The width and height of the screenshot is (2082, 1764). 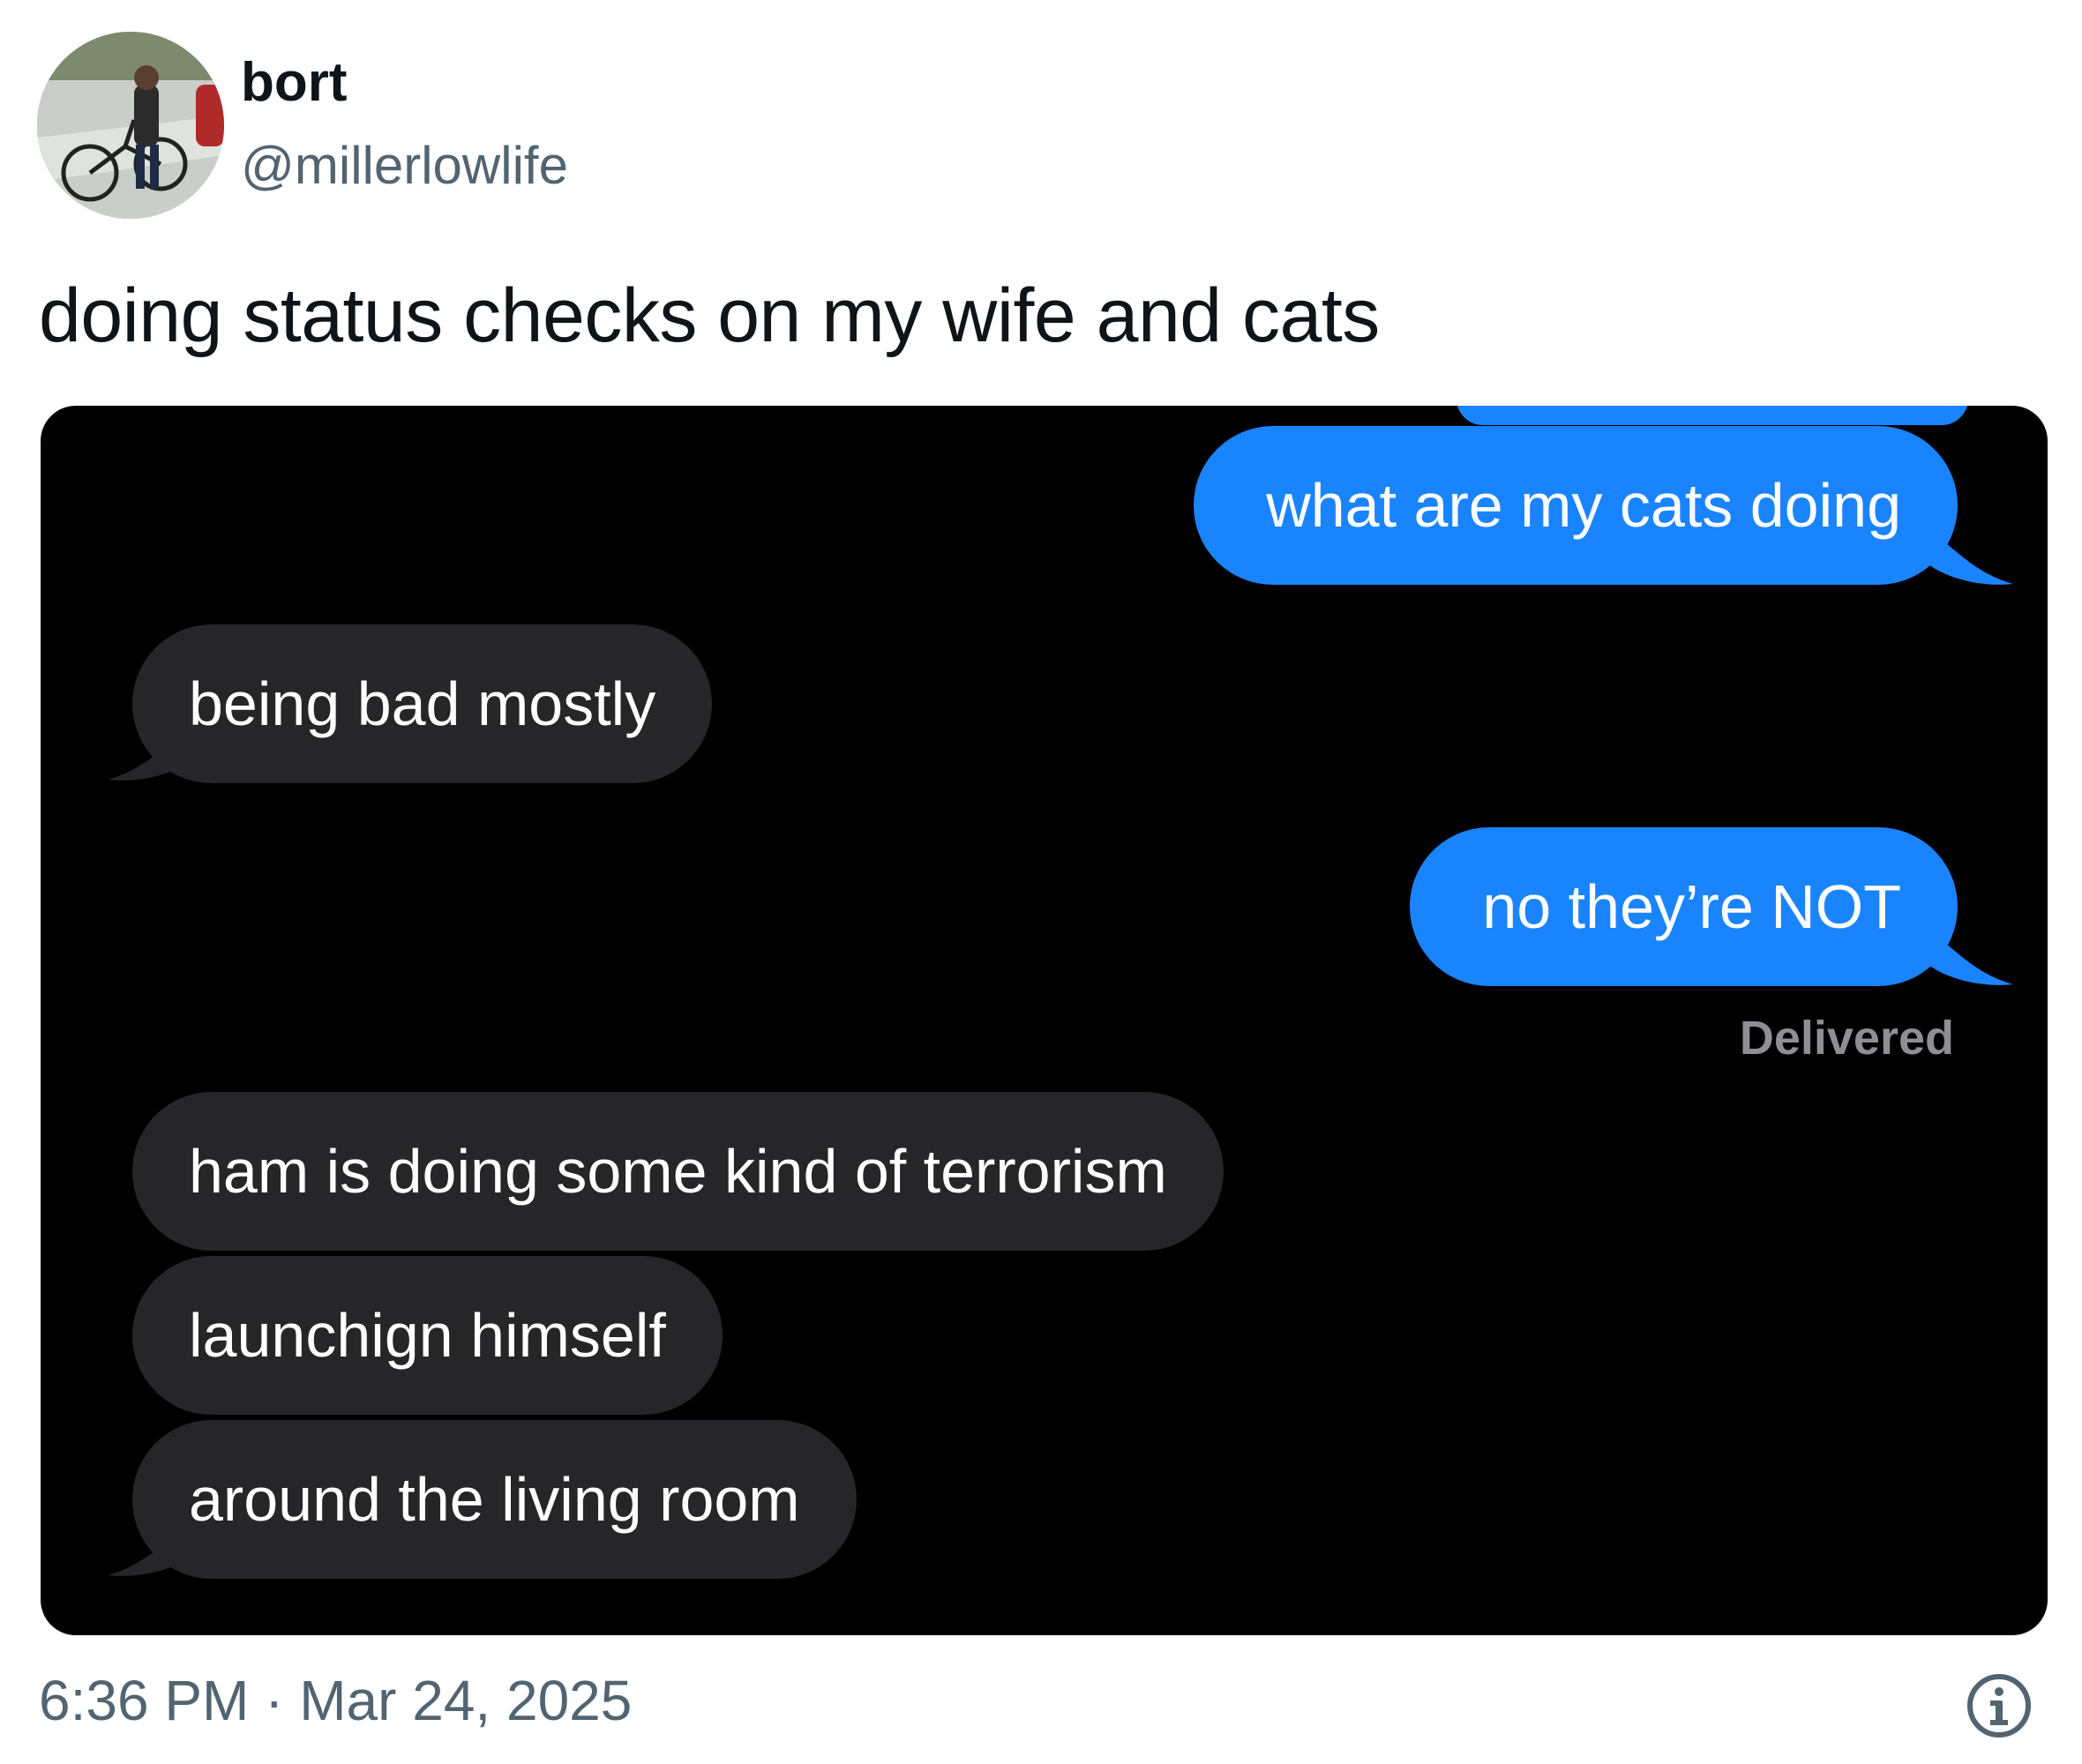 I want to click on avatar, so click(x=130, y=125).